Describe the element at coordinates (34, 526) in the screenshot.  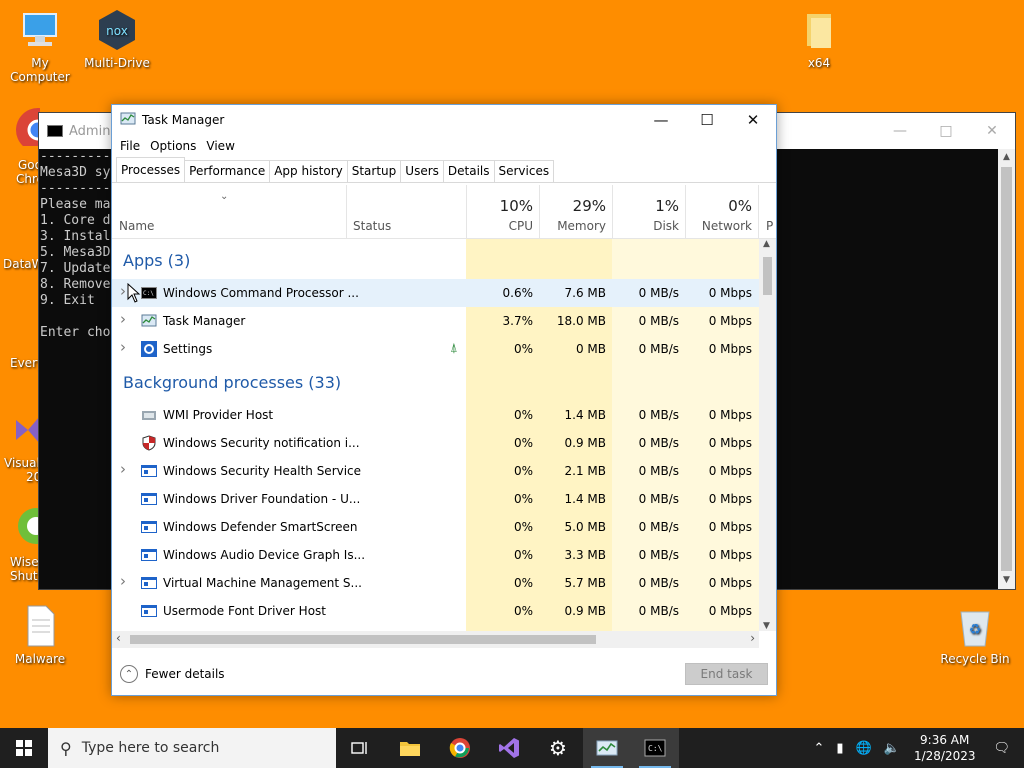
I see `wise-desktop-icon` at that location.